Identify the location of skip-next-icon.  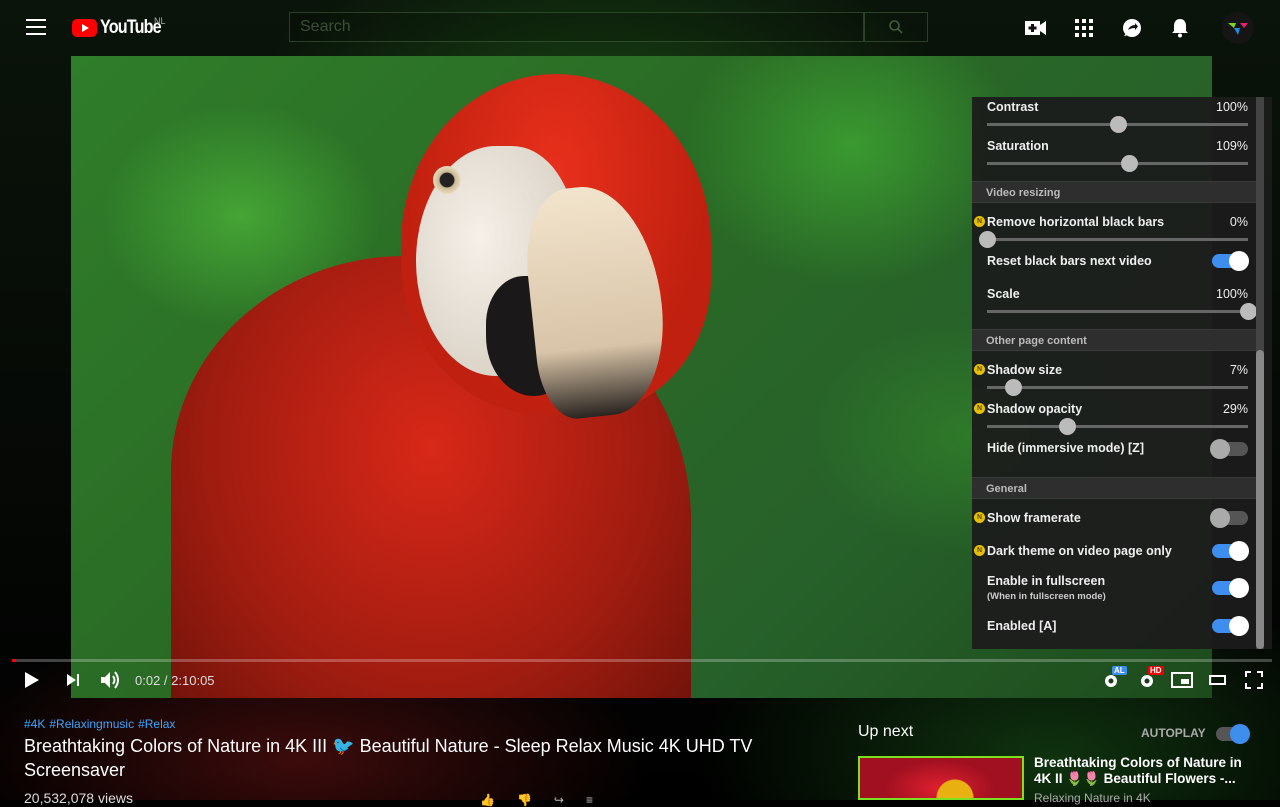
(73, 680).